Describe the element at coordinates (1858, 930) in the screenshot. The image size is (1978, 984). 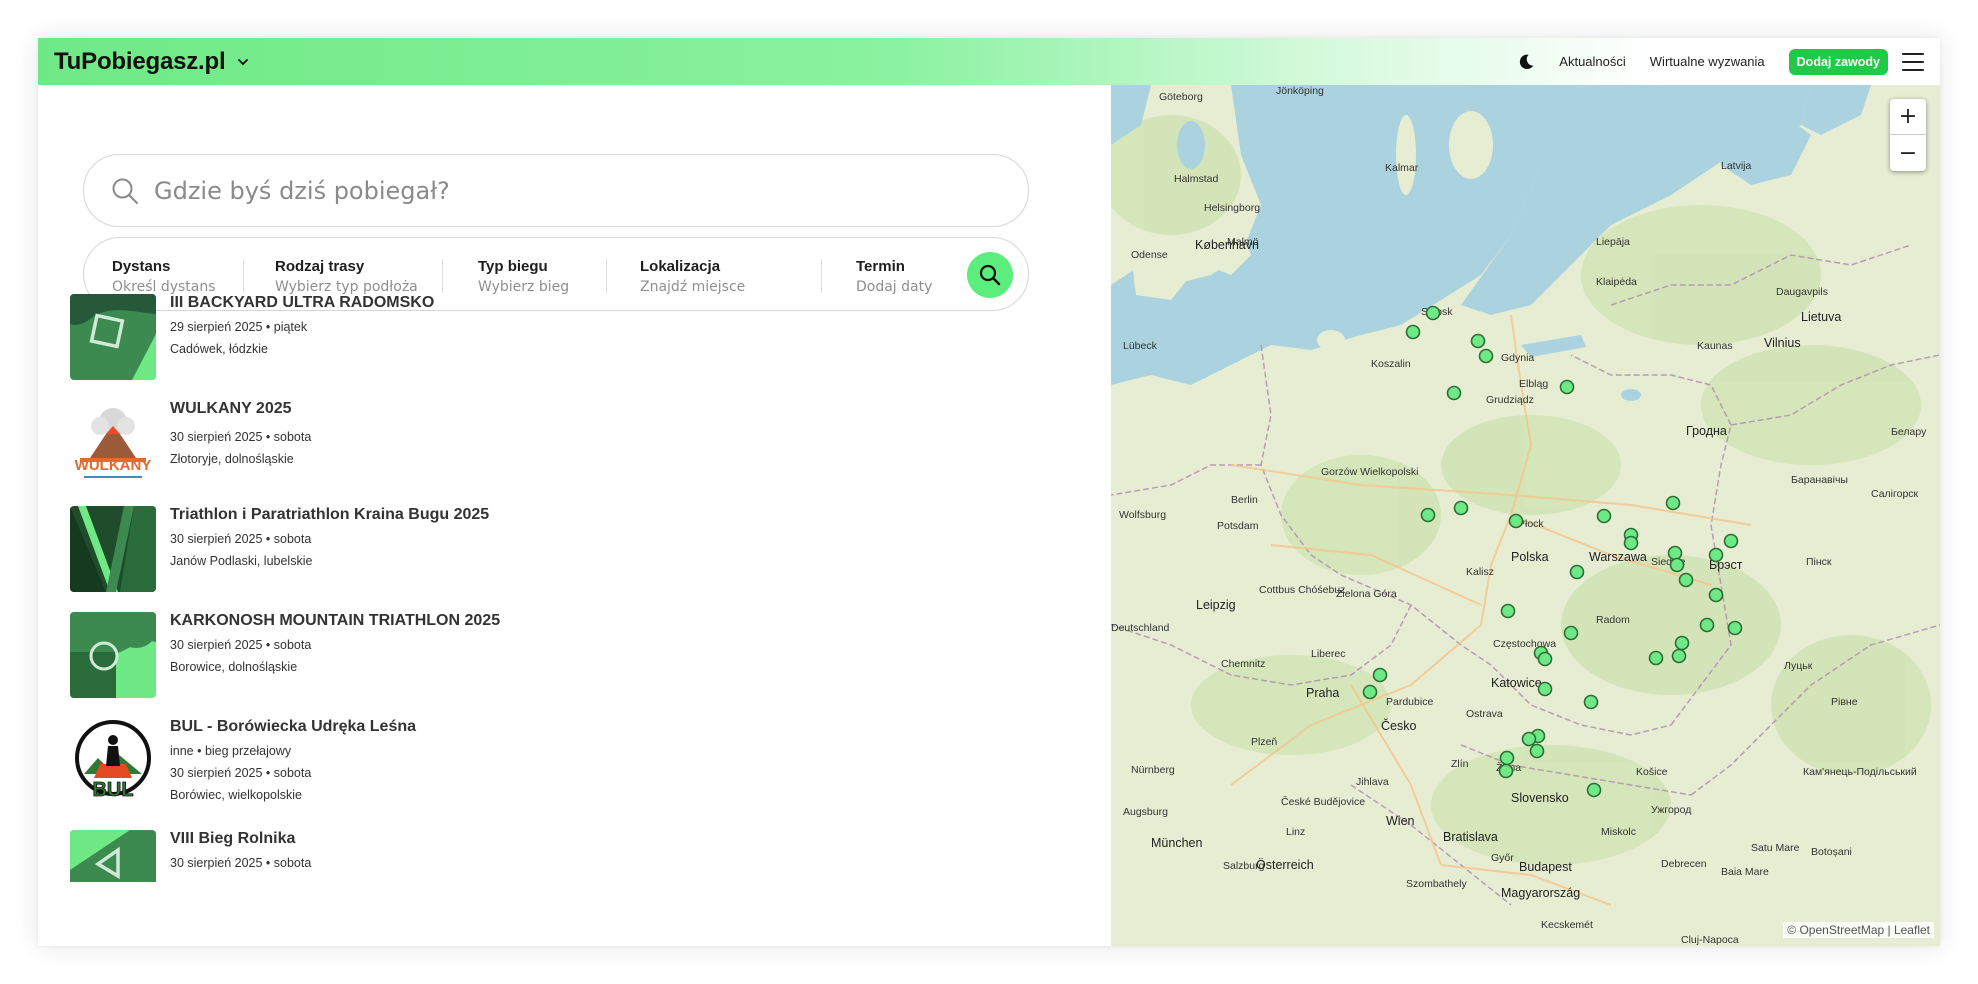
I see `map-attribution: © OpenStreetMap | Leaflet` at that location.